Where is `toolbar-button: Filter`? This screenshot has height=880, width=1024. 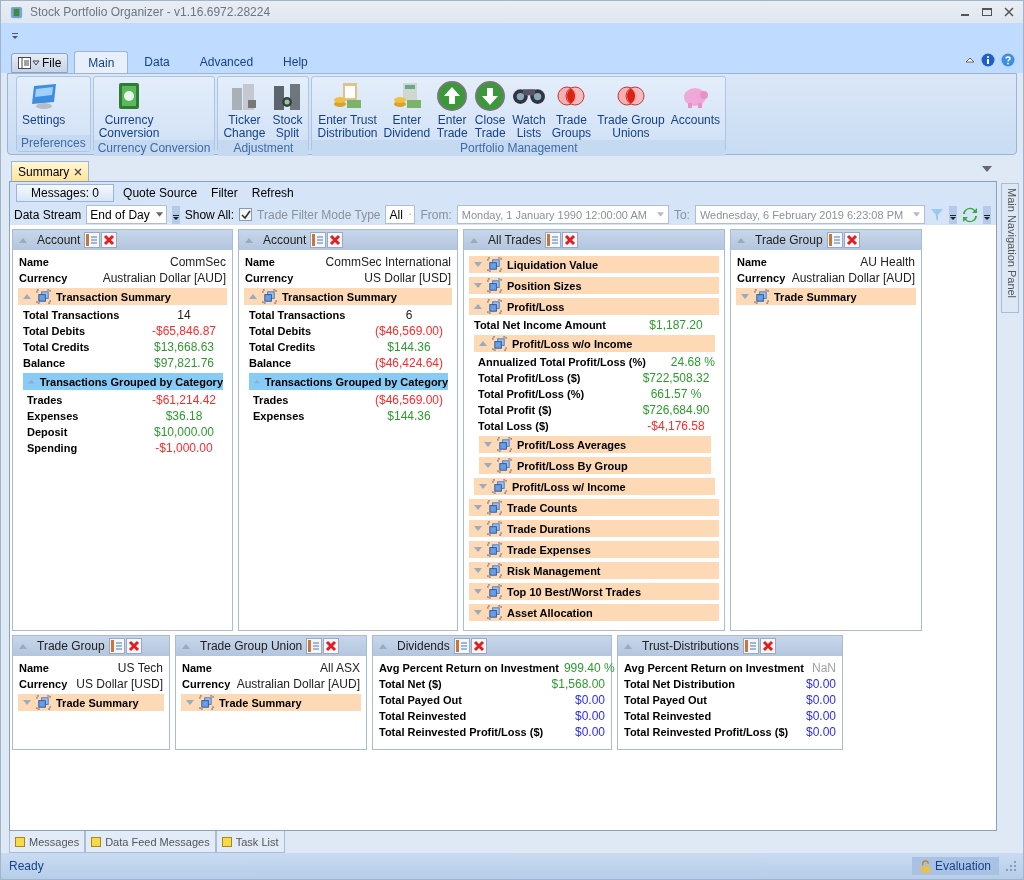
toolbar-button: Filter is located at coordinates (224, 193).